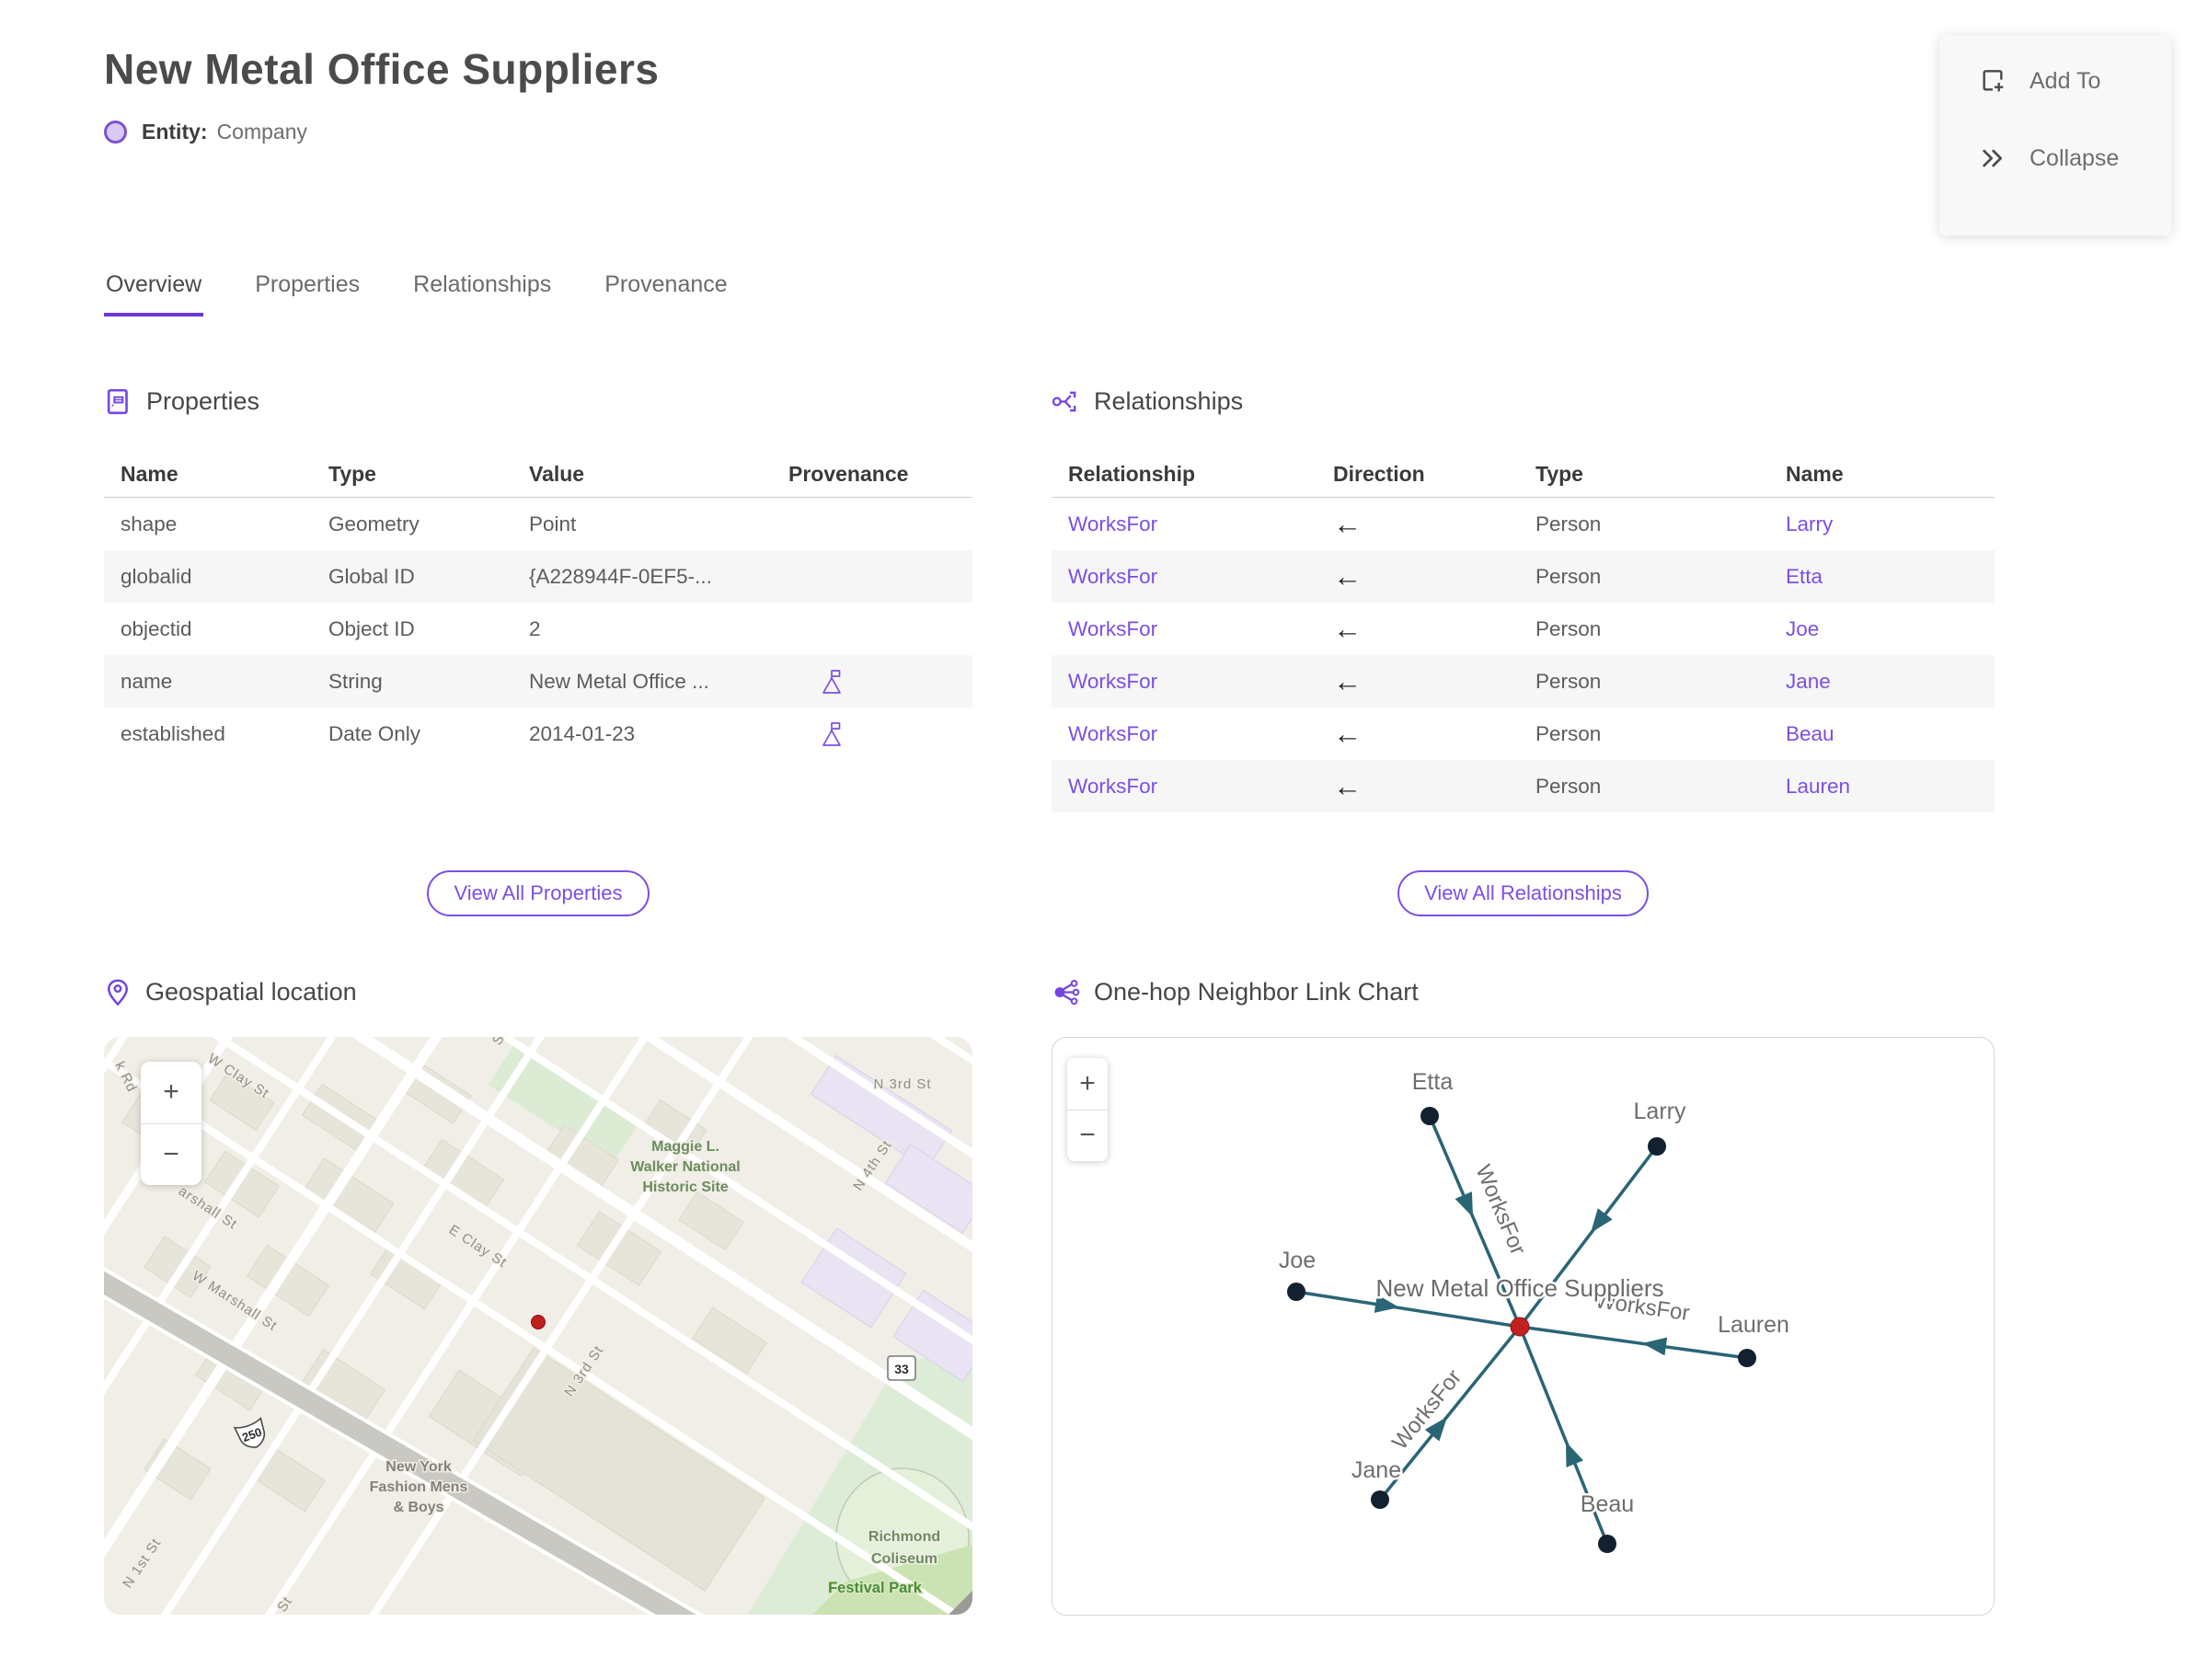  What do you see at coordinates (371, 628) in the screenshot?
I see `property-type: Object ID` at bounding box center [371, 628].